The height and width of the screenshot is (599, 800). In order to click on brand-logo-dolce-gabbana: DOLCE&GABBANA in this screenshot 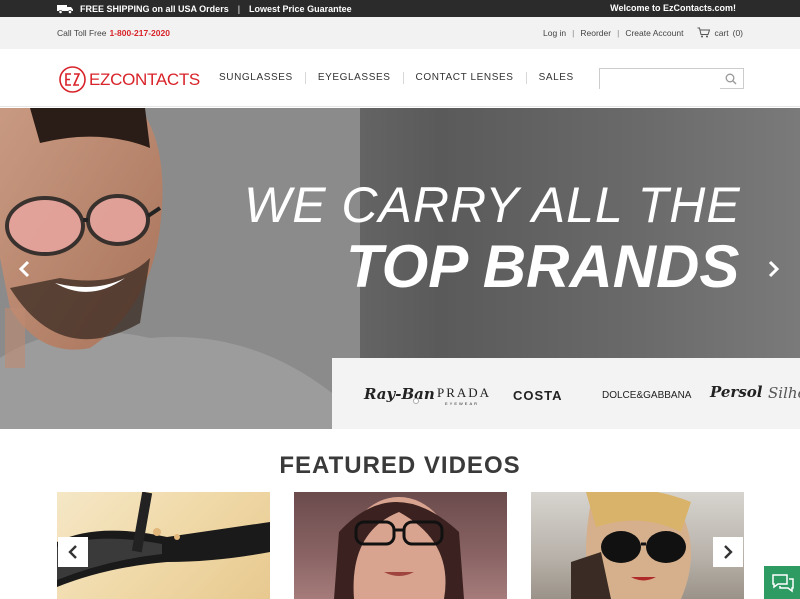, I will do `click(647, 395)`.